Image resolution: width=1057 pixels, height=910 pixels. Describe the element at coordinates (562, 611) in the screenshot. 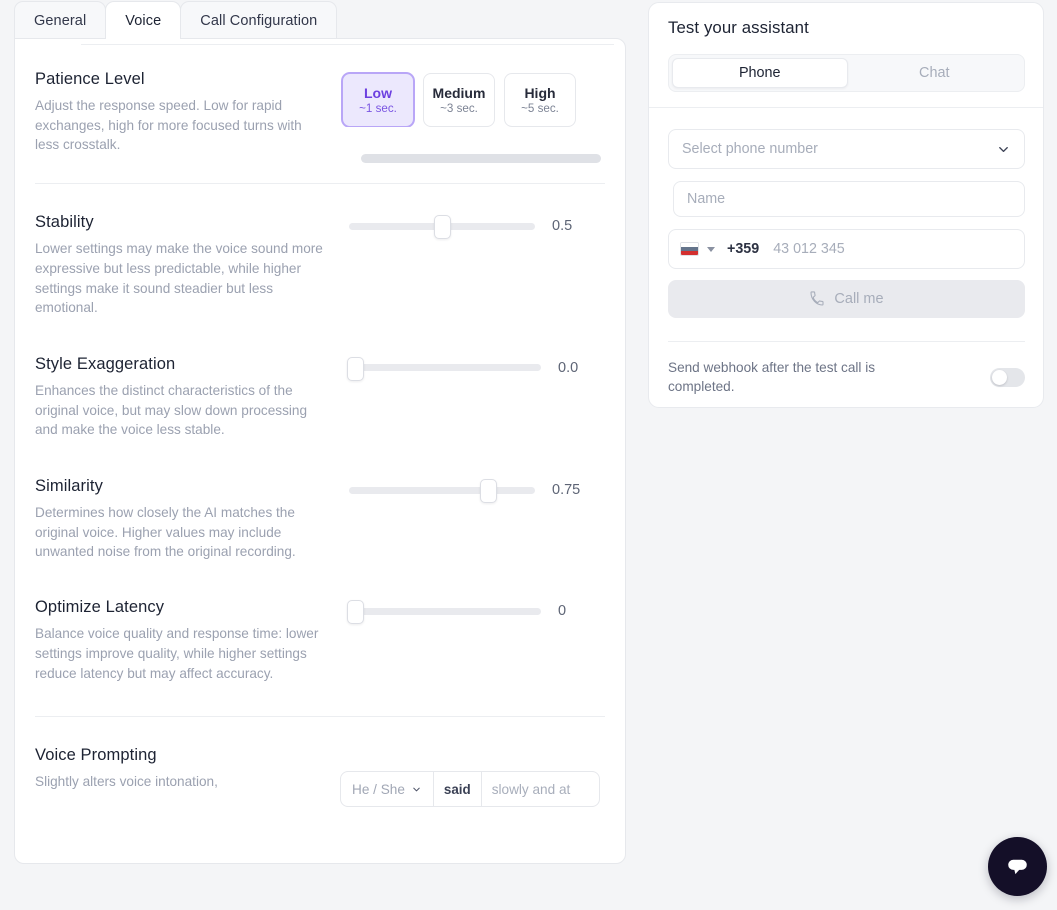

I see `optimize-latency-slider-value: 0` at that location.